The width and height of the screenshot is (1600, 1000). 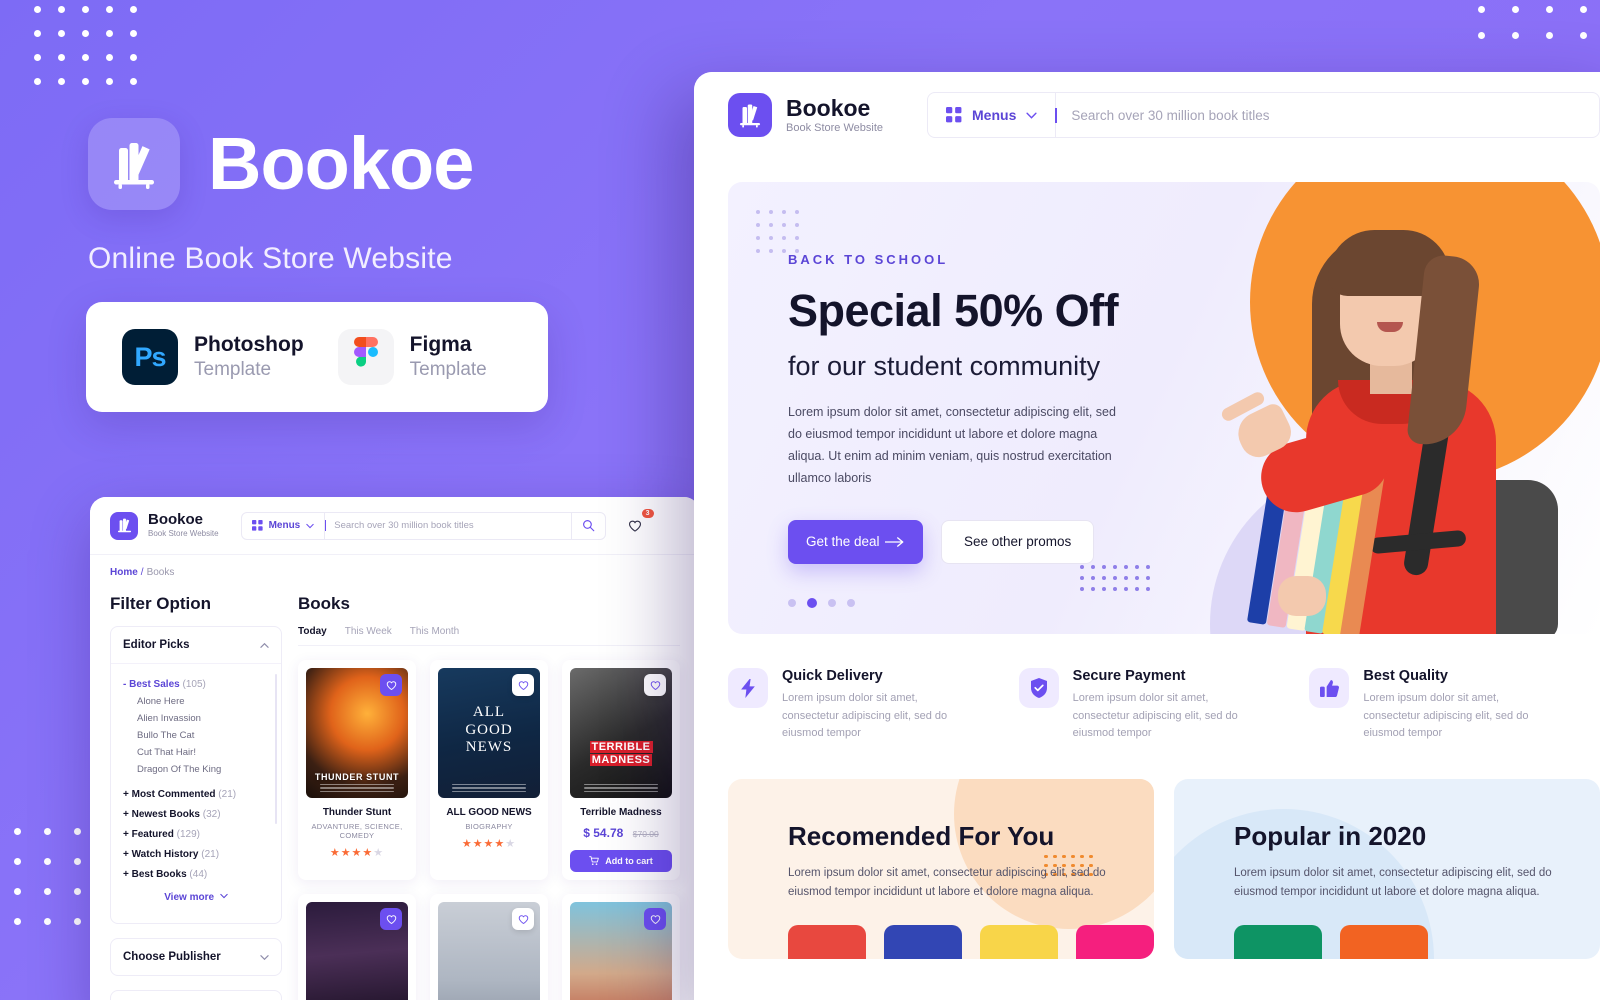 I want to click on lower-hand, so click(x=1302, y=596).